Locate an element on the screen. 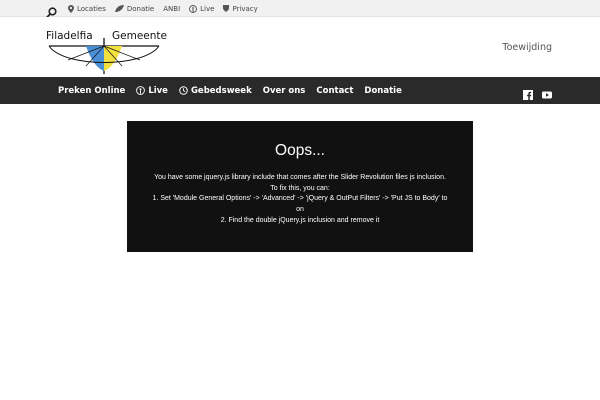 The height and width of the screenshot is (400, 600). top-link-live: Live is located at coordinates (201, 9).